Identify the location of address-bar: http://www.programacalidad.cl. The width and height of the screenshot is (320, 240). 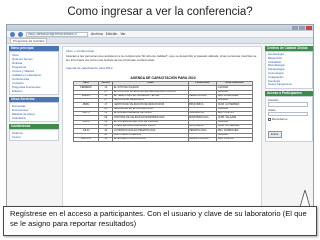
(57, 34).